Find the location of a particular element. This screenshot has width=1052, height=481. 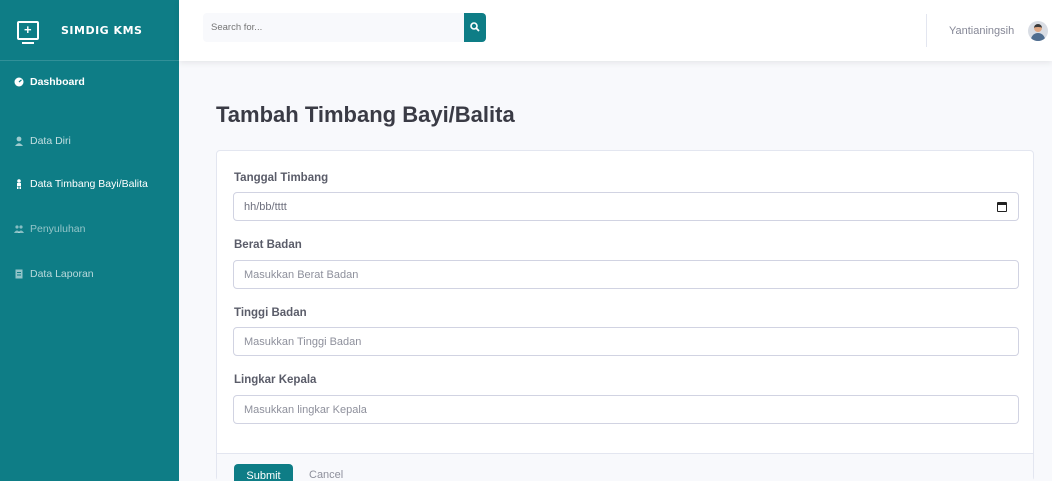

lingkar-kepala-placeholder: Masukkan lingkar Kepala is located at coordinates (305, 409).